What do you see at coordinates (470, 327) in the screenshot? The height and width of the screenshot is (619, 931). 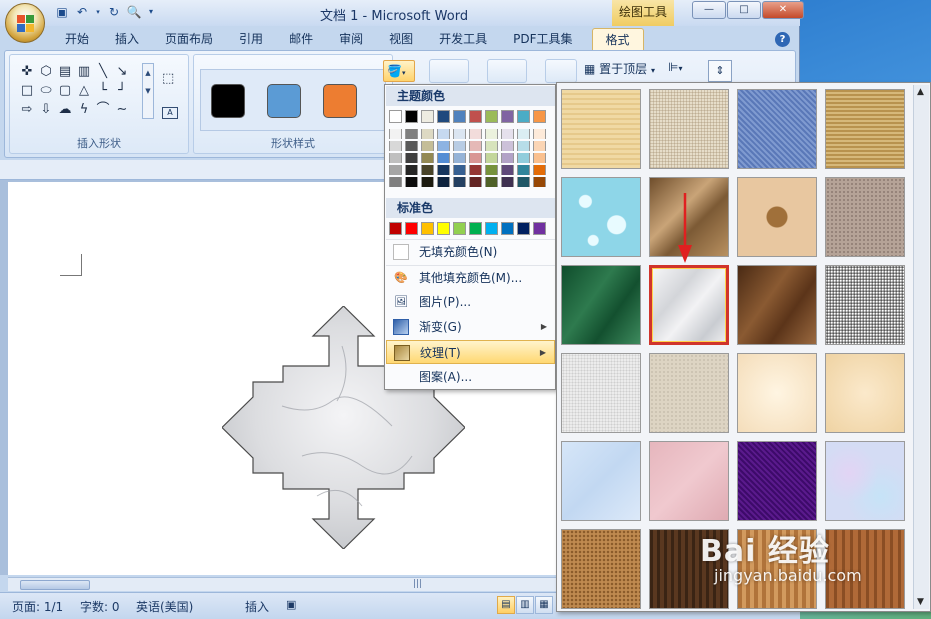 I see `gradient-fill-menu-item: 渐变(G) ▶` at bounding box center [470, 327].